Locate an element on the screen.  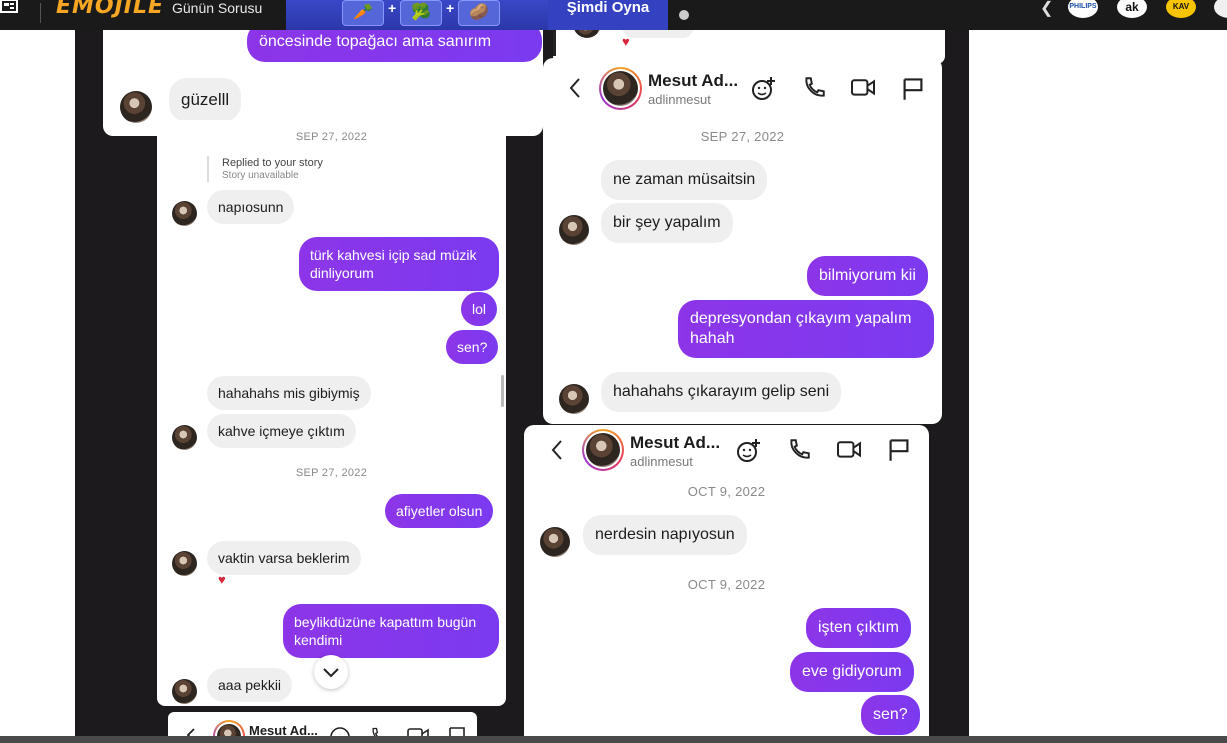
incoming-message: ne zaman müsaitsin is located at coordinates (684, 180).